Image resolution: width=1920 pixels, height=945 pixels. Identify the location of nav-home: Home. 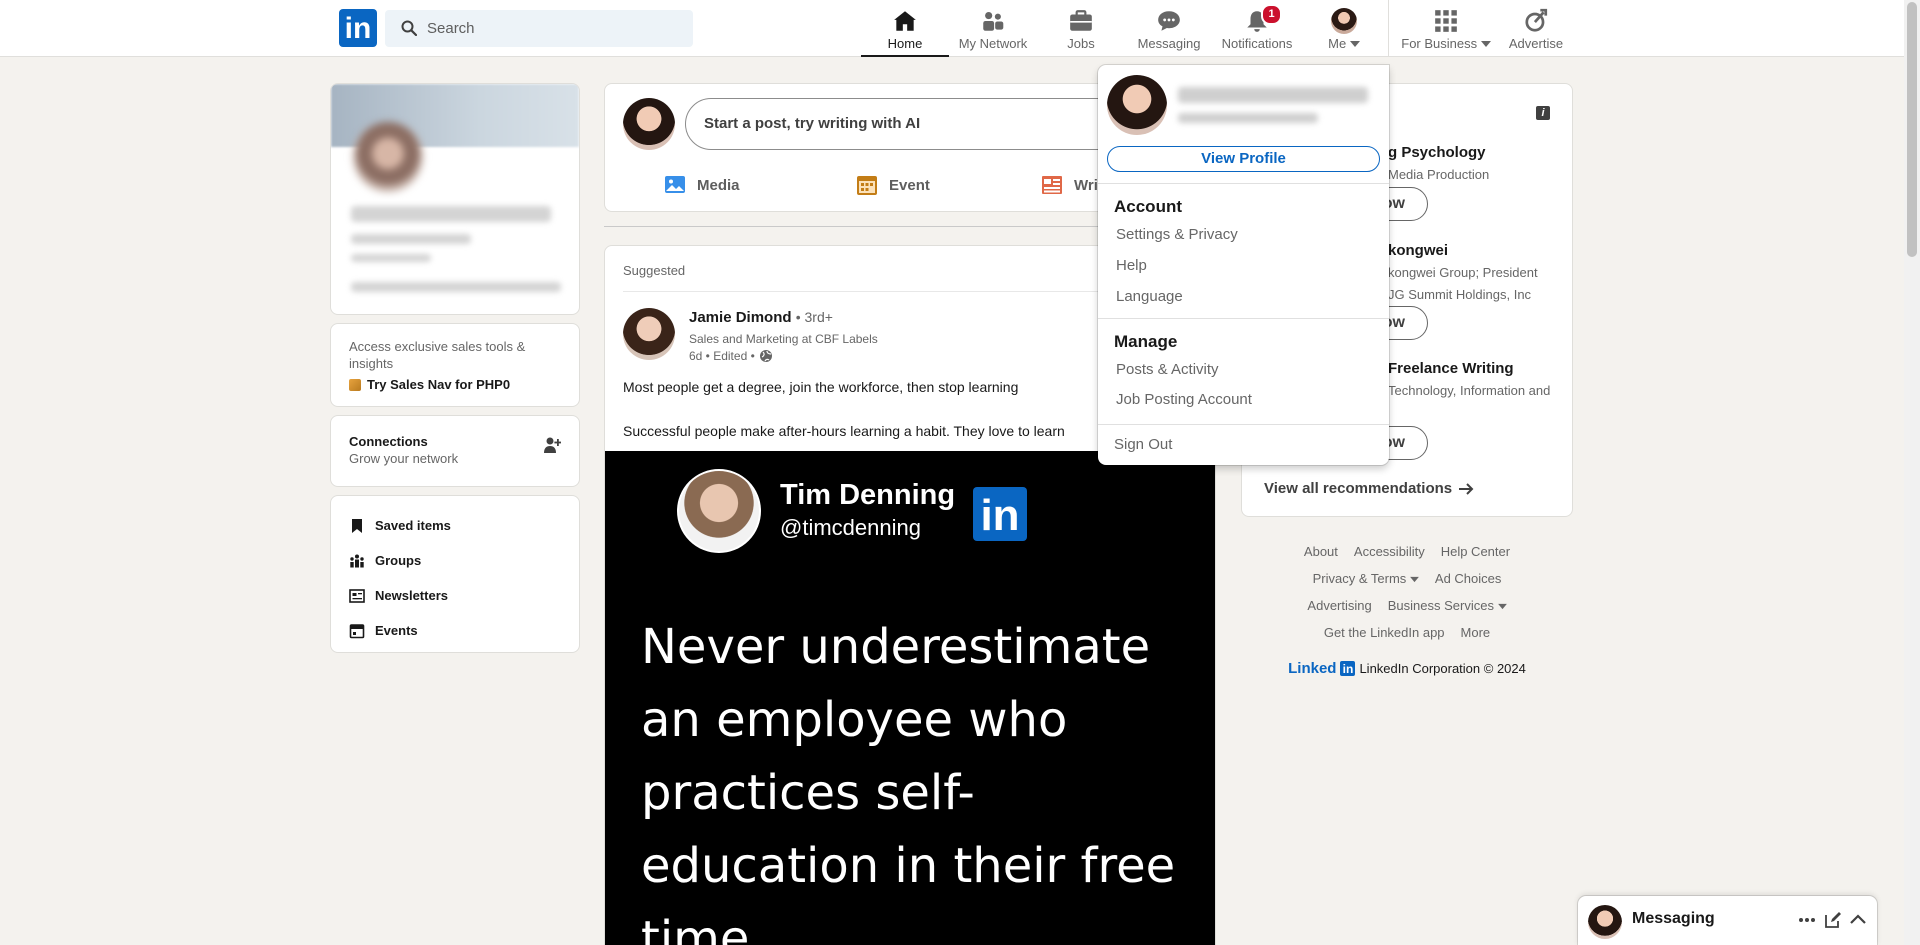
(905, 28).